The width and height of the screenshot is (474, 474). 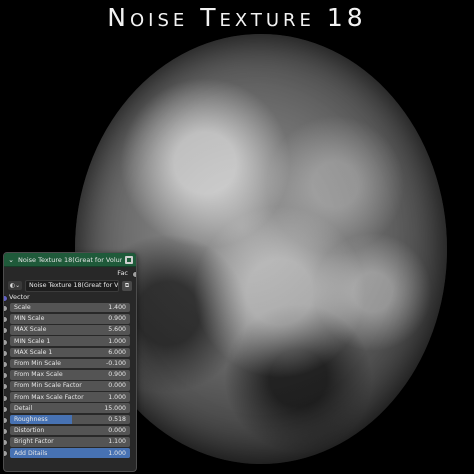 I want to click on input-row: From Max Scale Factor 1.000, so click(x=70, y=397).